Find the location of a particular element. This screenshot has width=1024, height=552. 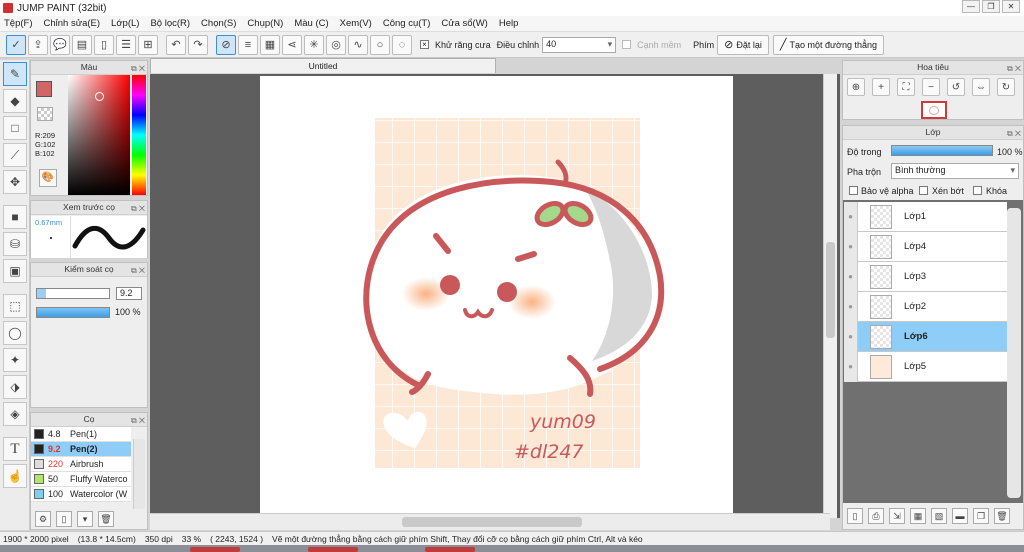

grid-ruler-icon: ▦ is located at coordinates (270, 44).